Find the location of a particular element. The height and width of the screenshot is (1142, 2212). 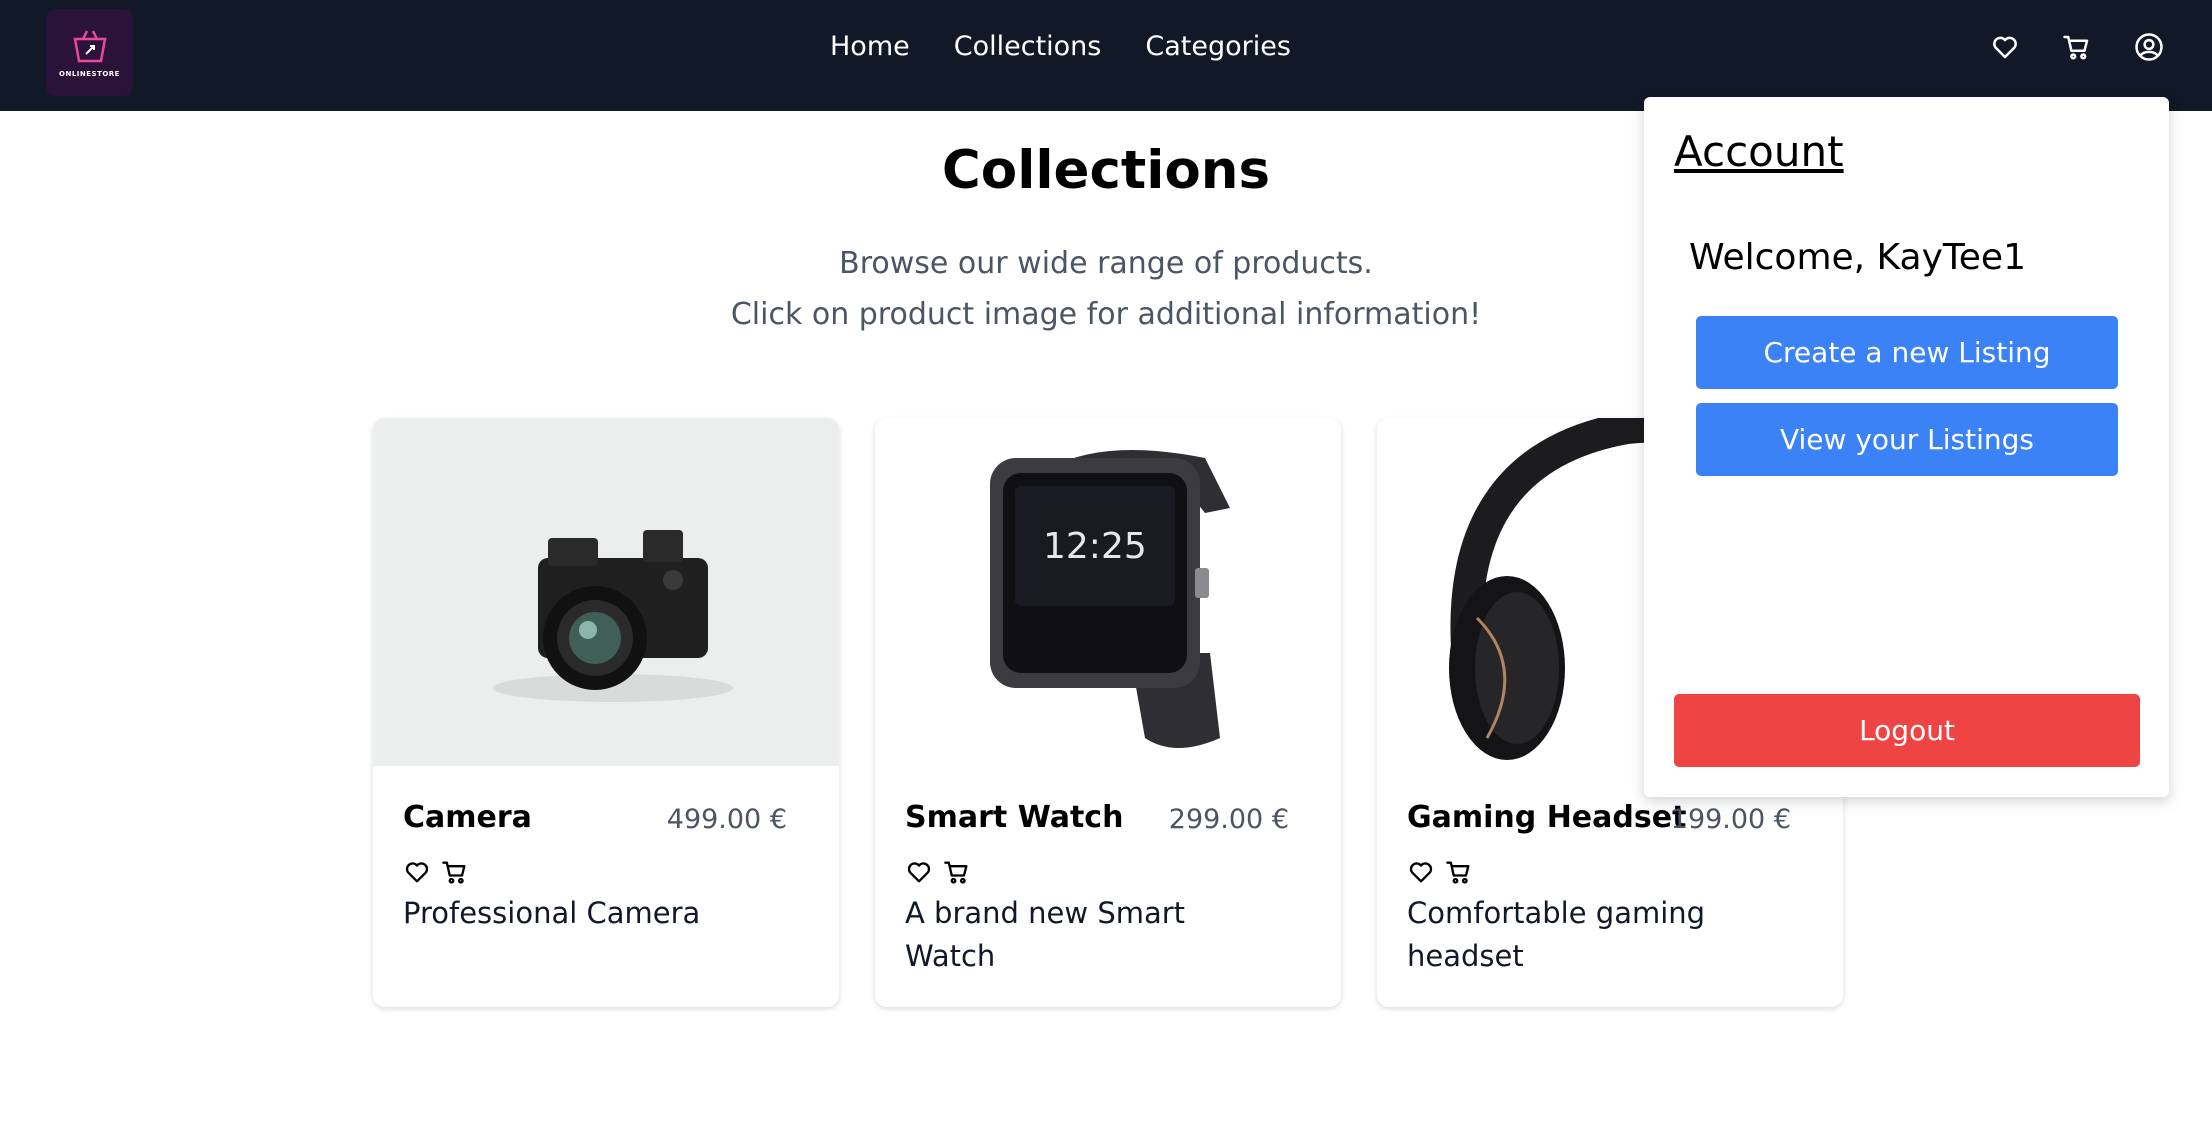

svg-text: 12:25 is located at coordinates (1095, 546).